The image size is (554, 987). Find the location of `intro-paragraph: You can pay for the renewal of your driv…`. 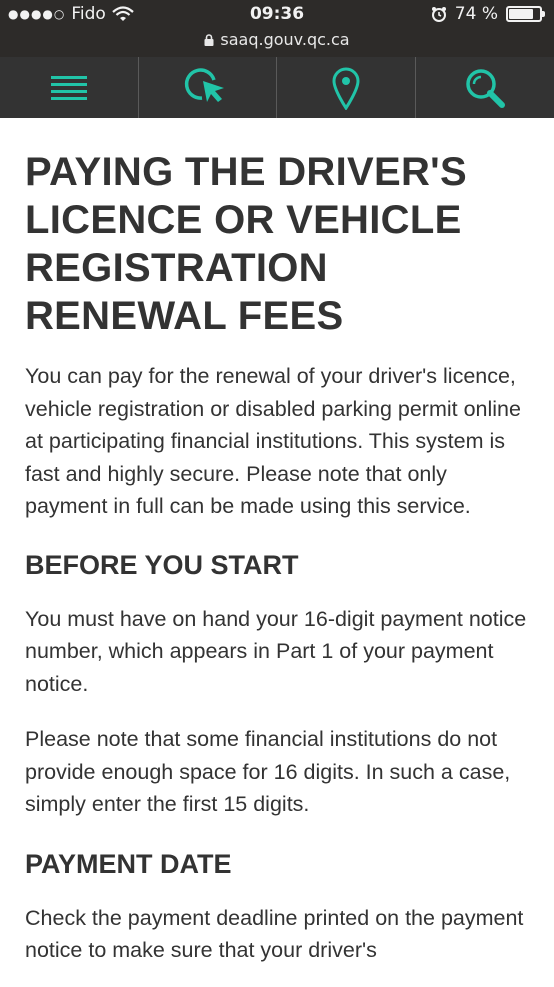

intro-paragraph: You can pay for the renewal of your driv… is located at coordinates (273, 441).